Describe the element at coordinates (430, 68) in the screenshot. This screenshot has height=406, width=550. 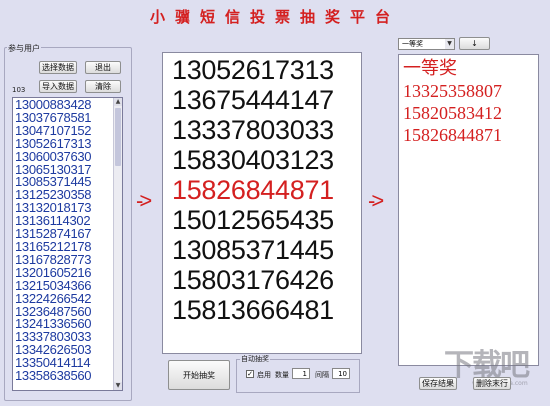
I see `prize-heading: 一等奖` at that location.